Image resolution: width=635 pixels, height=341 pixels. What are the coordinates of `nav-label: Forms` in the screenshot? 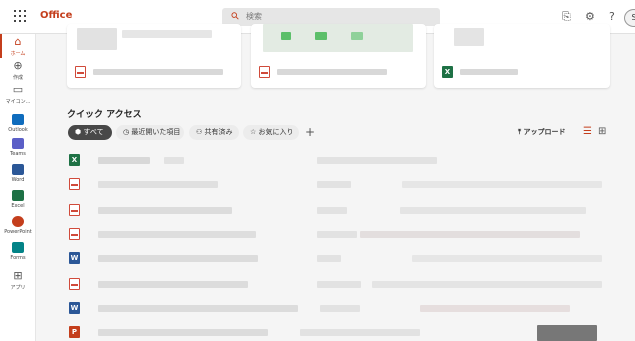 It's located at (18, 258).